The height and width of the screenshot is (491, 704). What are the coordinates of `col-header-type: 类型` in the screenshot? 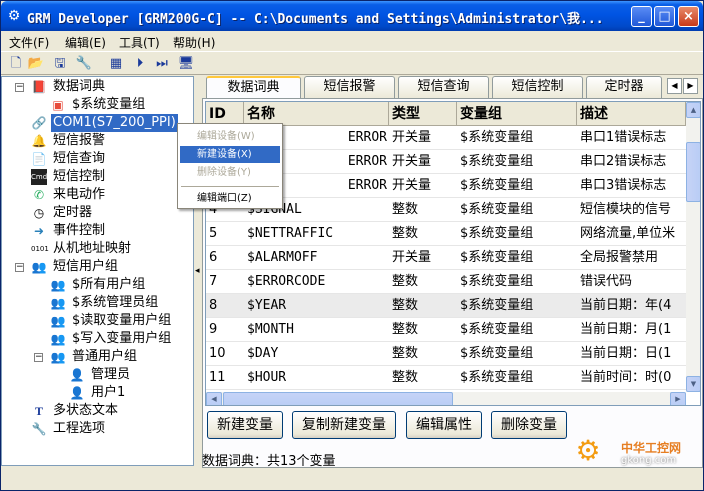 It's located at (423, 114).